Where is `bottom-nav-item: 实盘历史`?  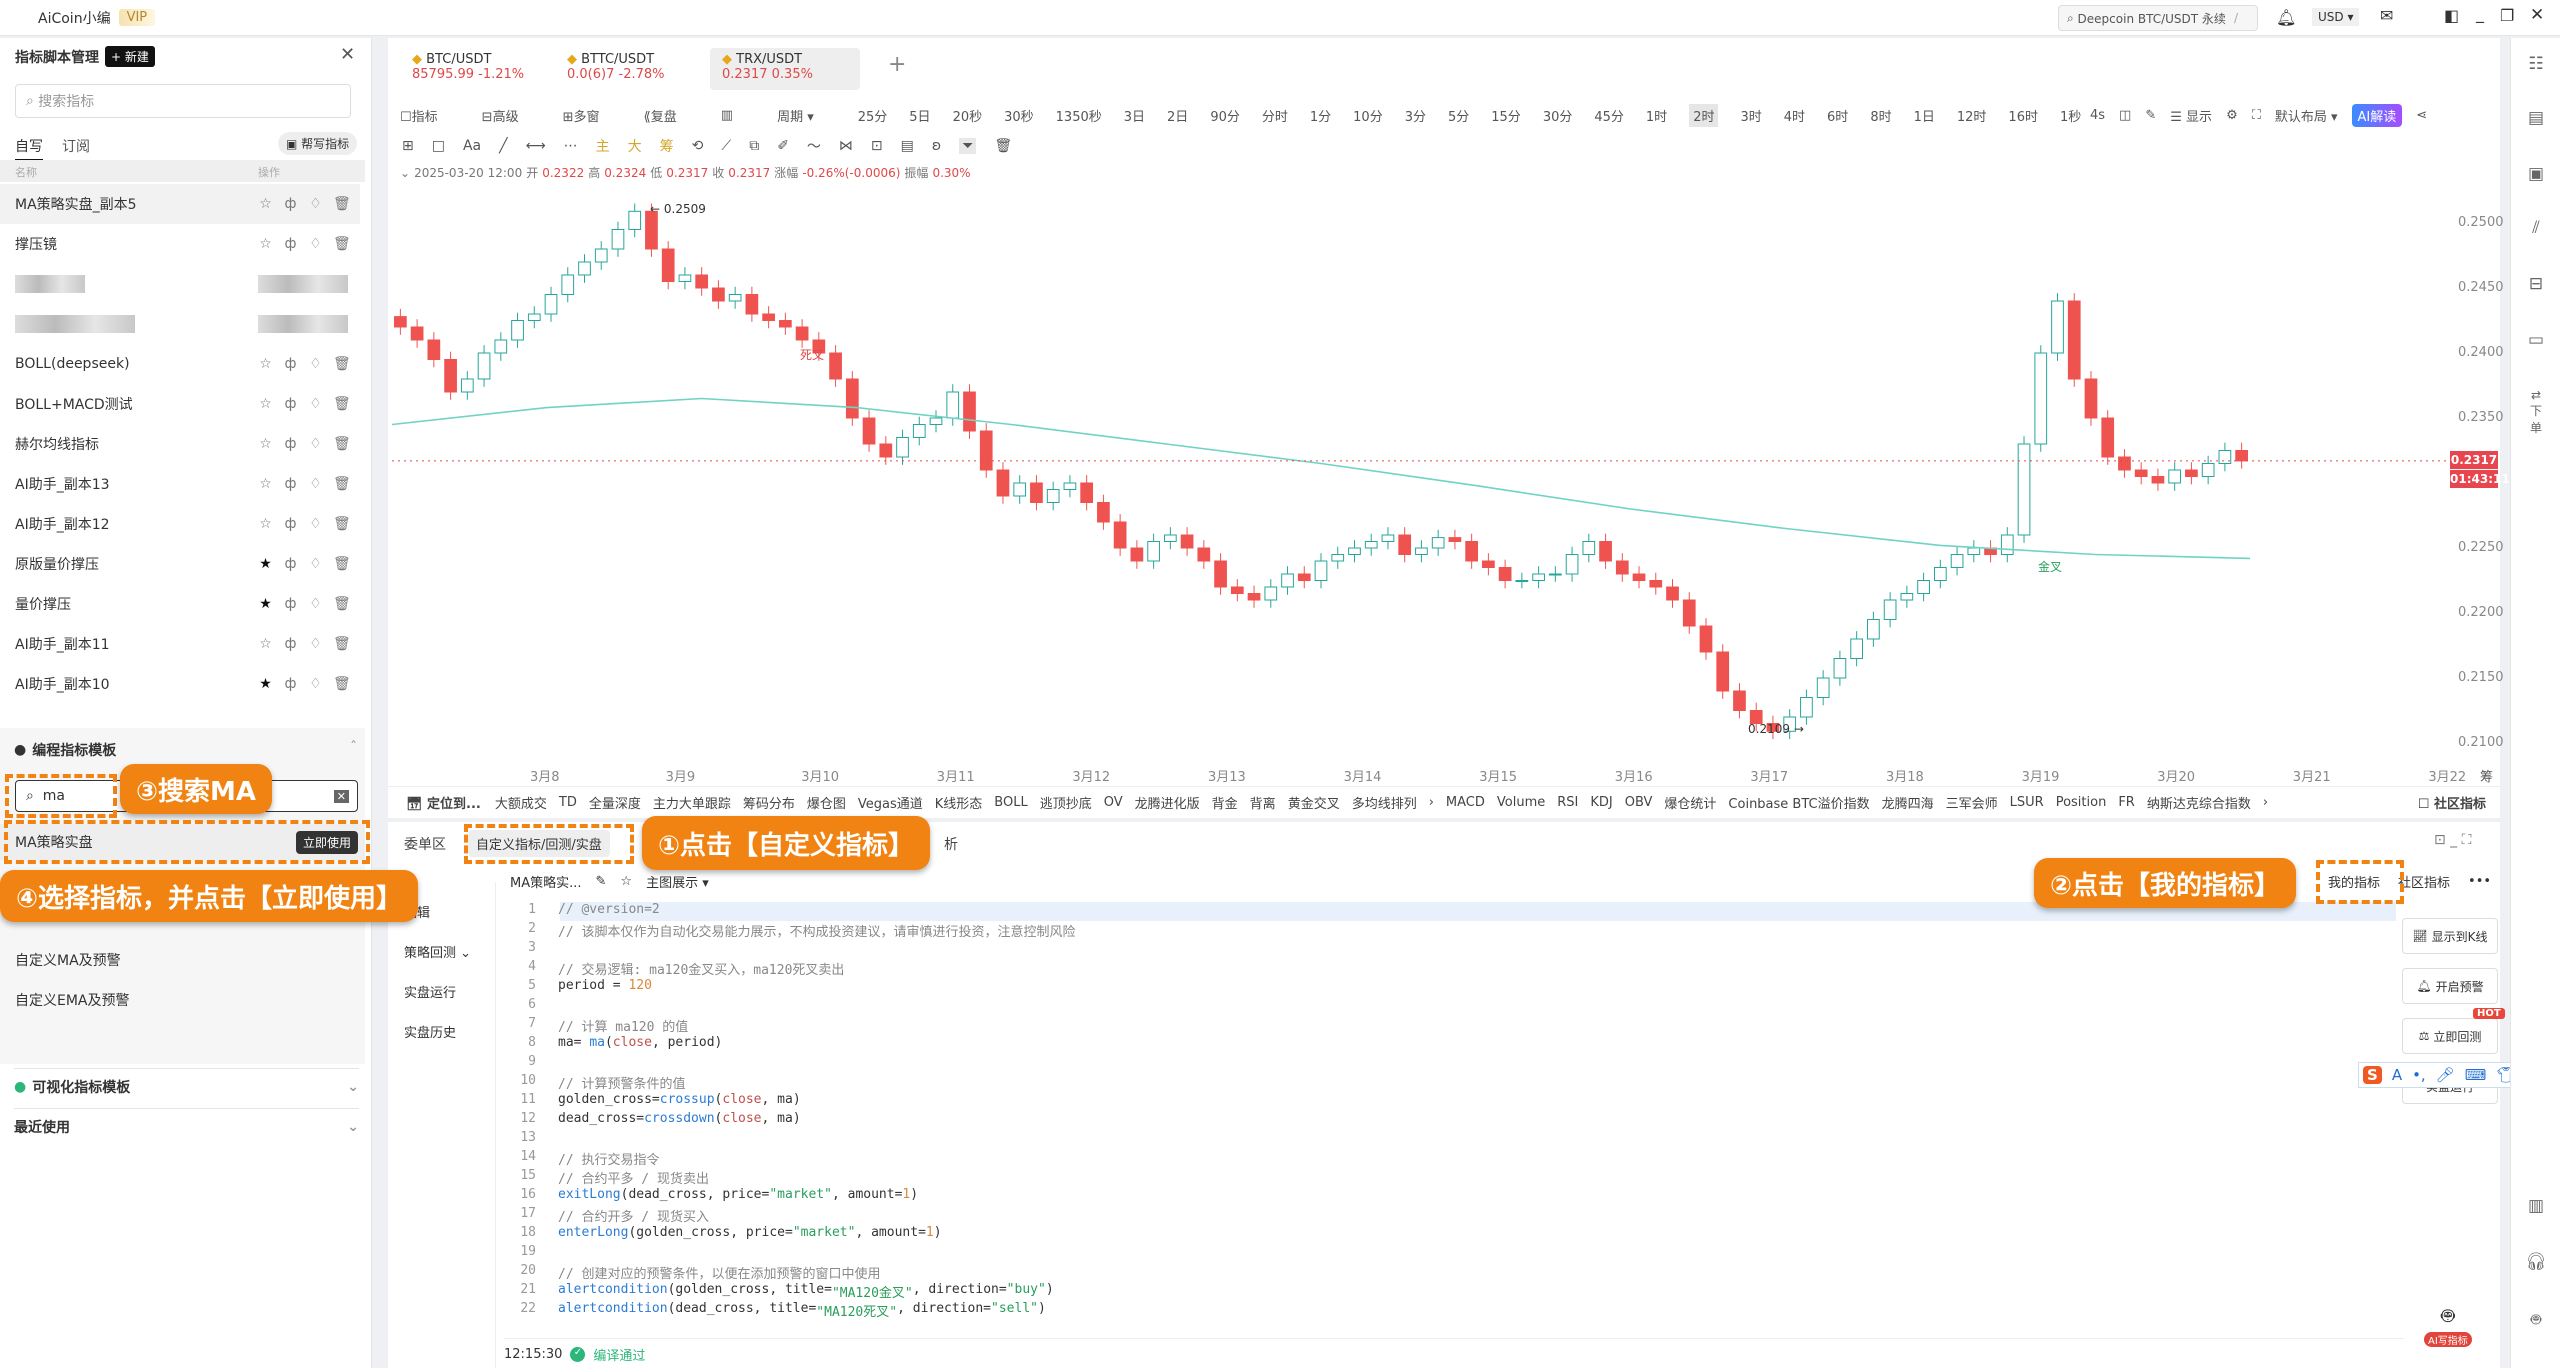 bottom-nav-item: 实盘历史 is located at coordinates (430, 1031).